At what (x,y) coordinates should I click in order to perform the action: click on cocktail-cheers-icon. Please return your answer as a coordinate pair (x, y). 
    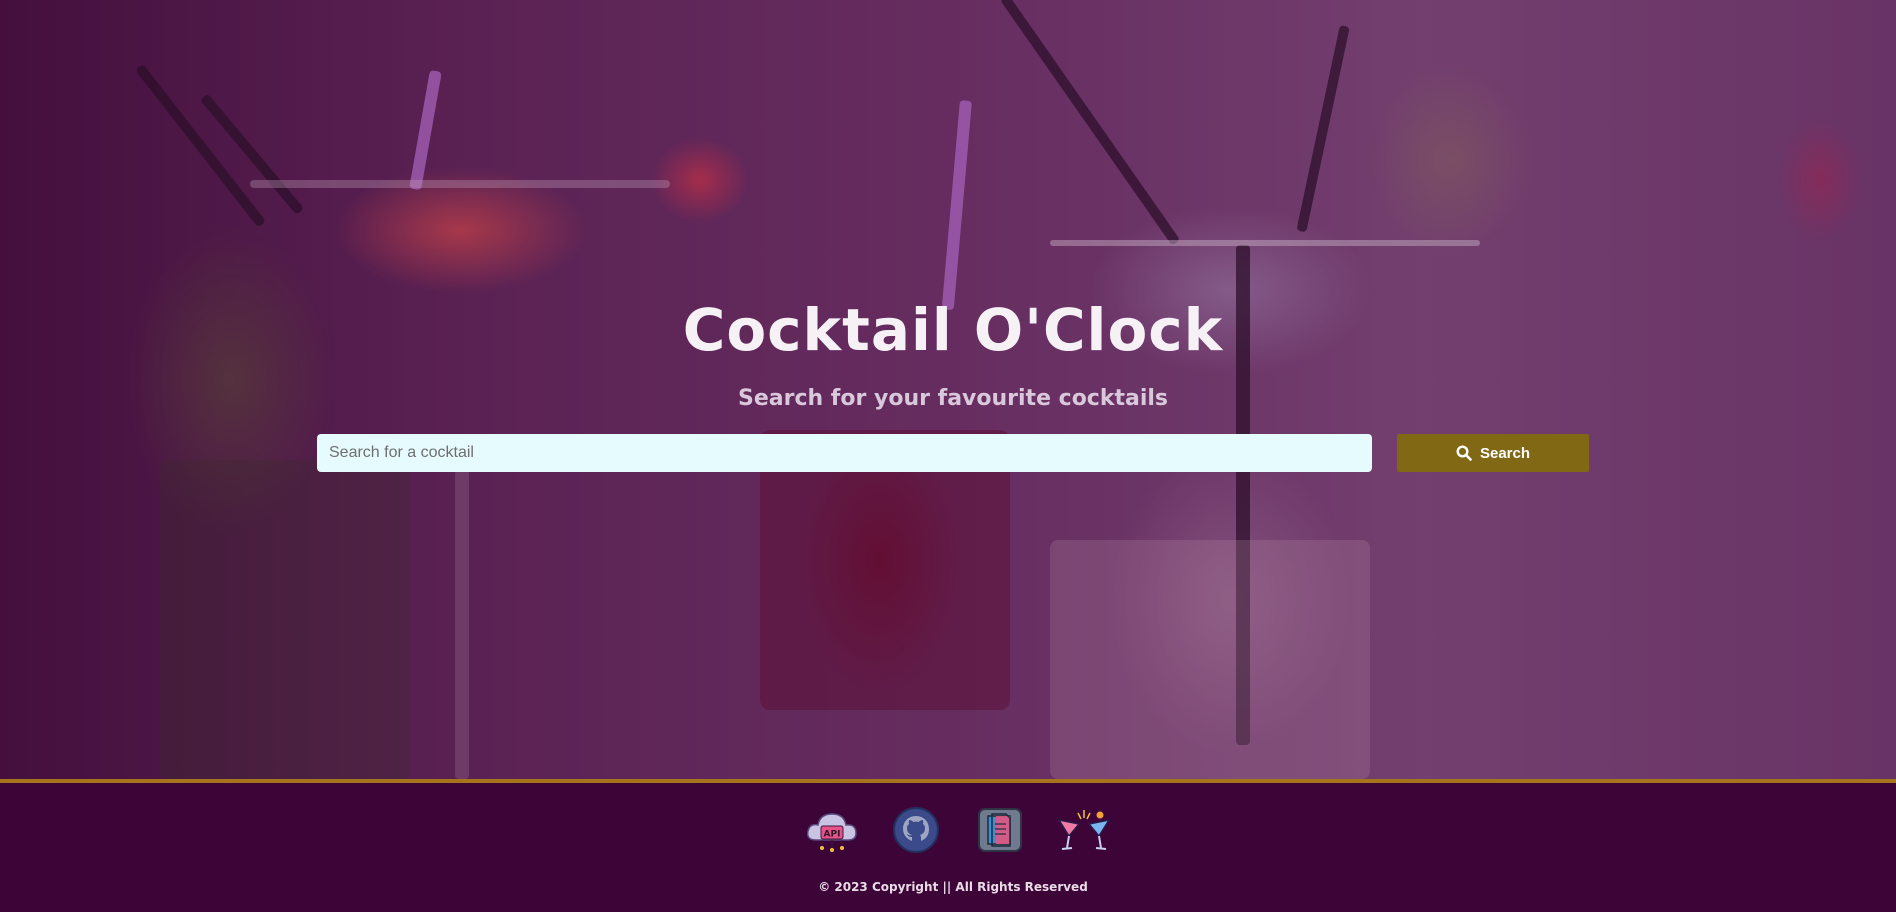
    Looking at the image, I should click on (1084, 832).